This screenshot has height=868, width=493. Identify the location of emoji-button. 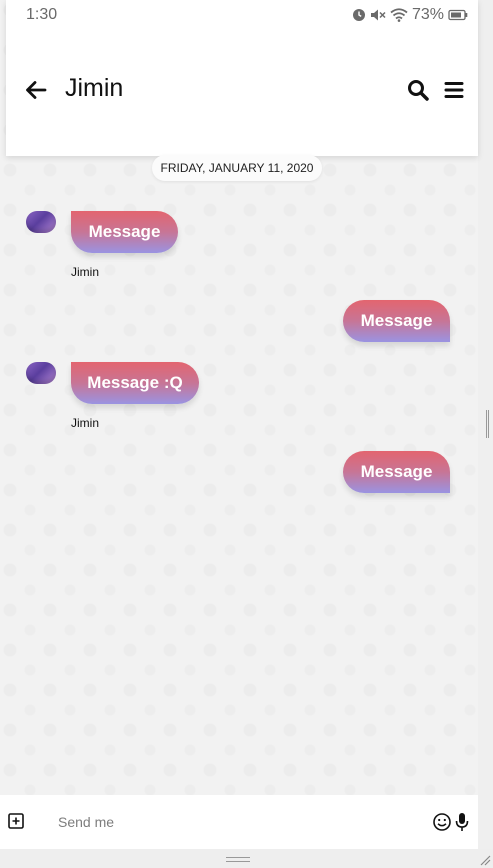
(442, 822).